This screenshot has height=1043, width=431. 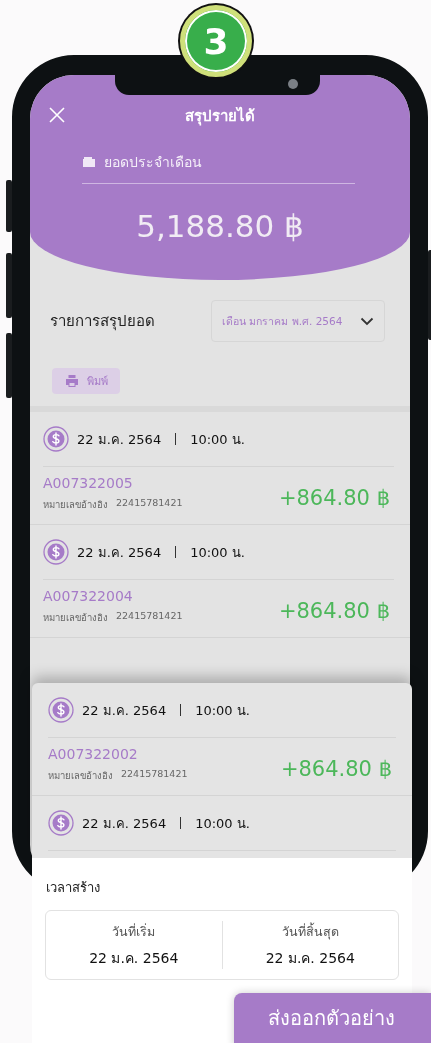 I want to click on screen-title: สรุปรายได้, so click(x=220, y=116).